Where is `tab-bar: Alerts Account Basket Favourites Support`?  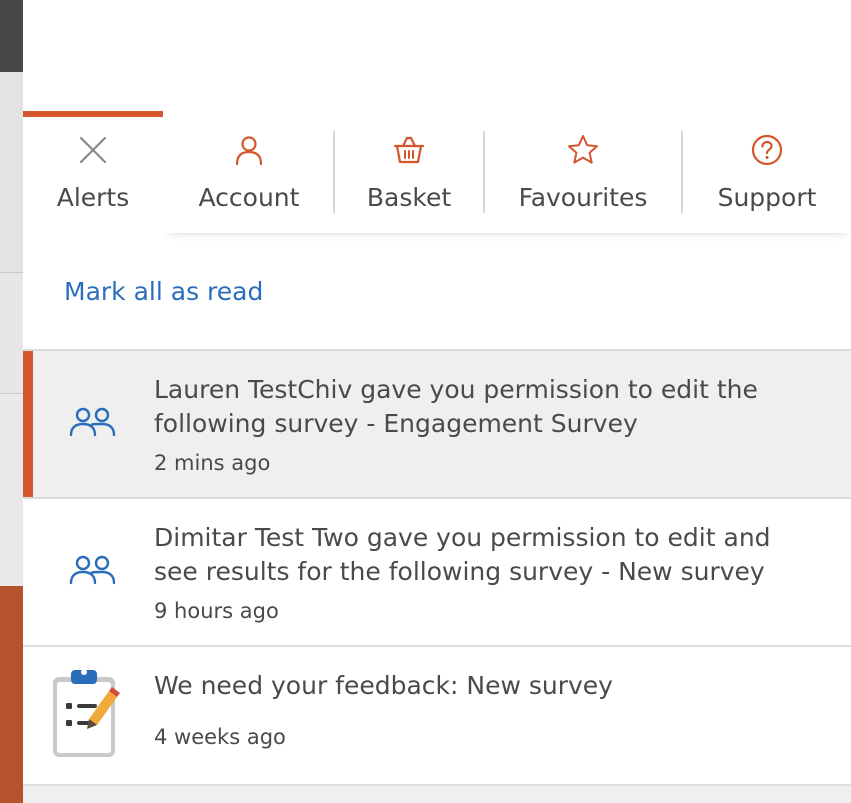
tab-bar: Alerts Account Basket Favourites Support is located at coordinates (437, 172).